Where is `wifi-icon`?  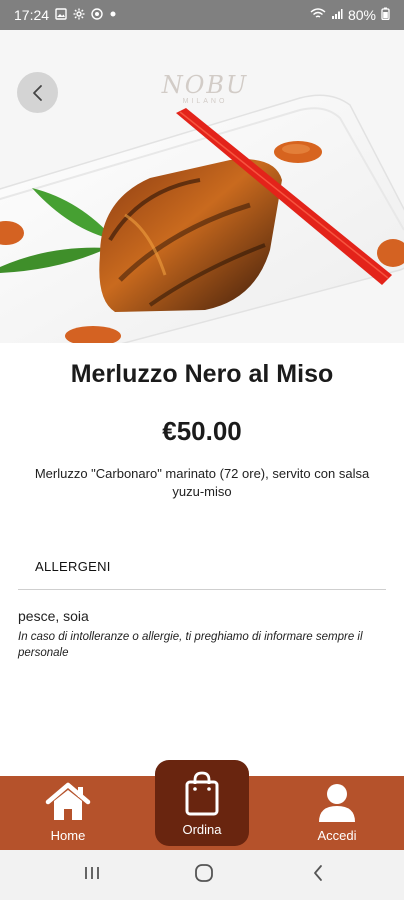 wifi-icon is located at coordinates (318, 15).